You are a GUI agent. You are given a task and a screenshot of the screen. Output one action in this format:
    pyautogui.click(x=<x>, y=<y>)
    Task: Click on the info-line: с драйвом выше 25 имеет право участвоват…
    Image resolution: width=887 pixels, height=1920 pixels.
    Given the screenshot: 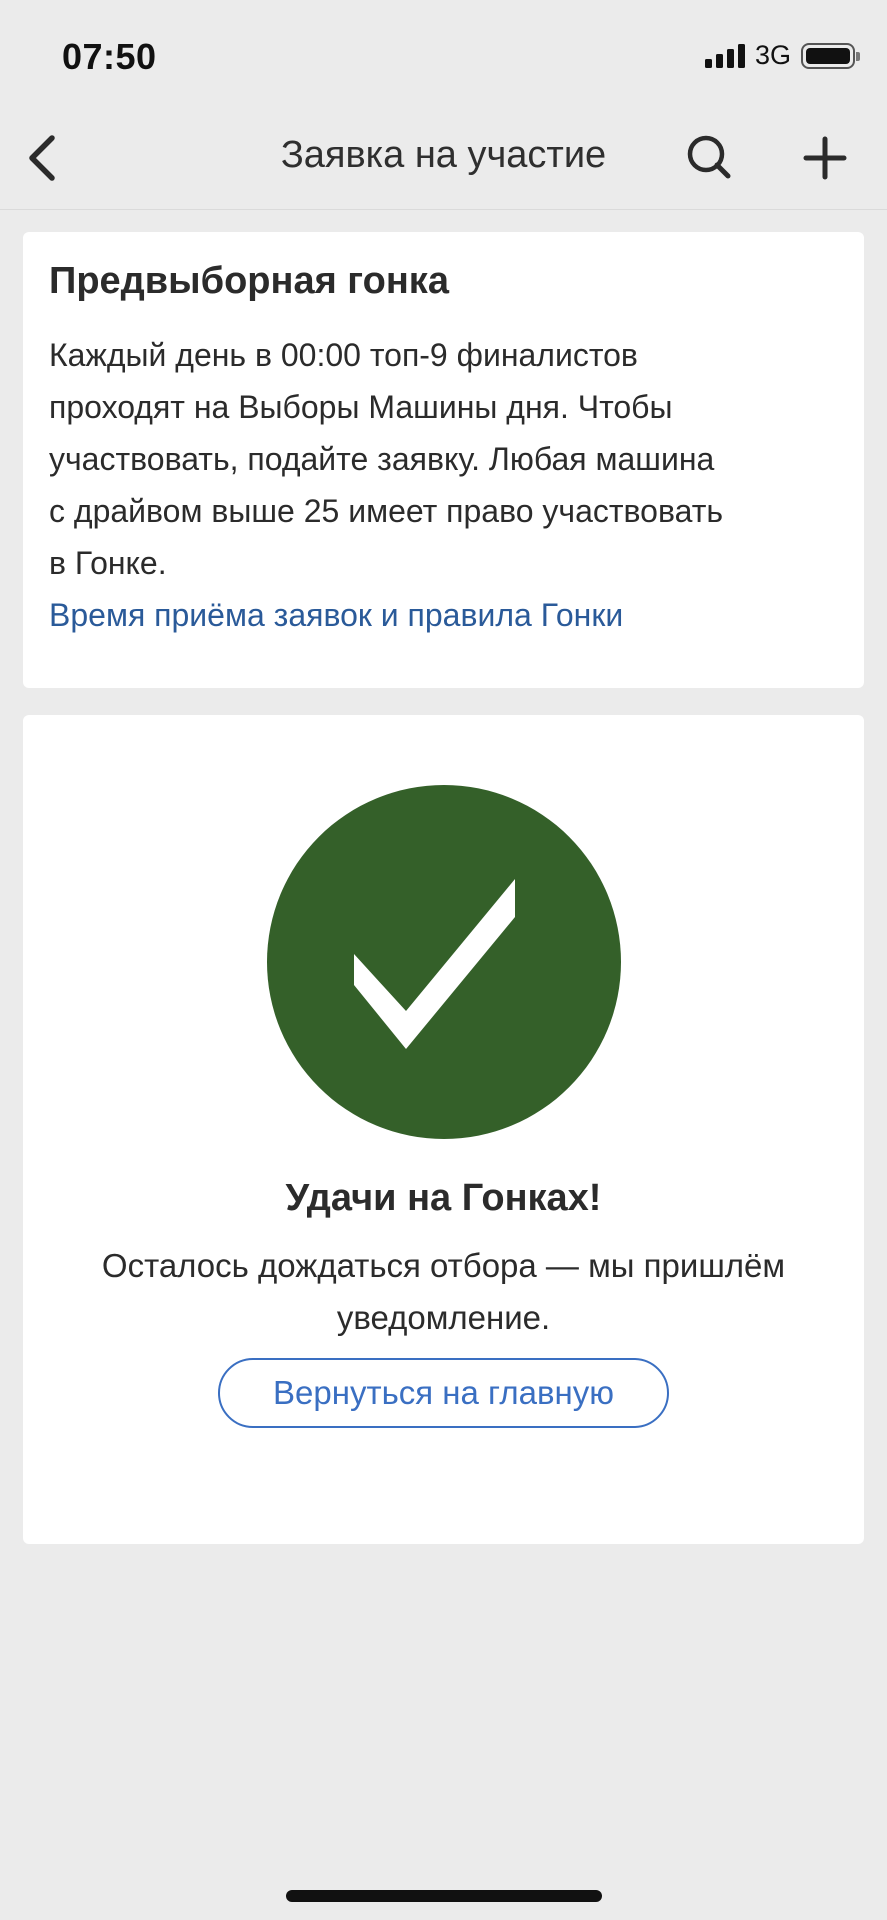 What is the action you would take?
    pyautogui.click(x=386, y=511)
    